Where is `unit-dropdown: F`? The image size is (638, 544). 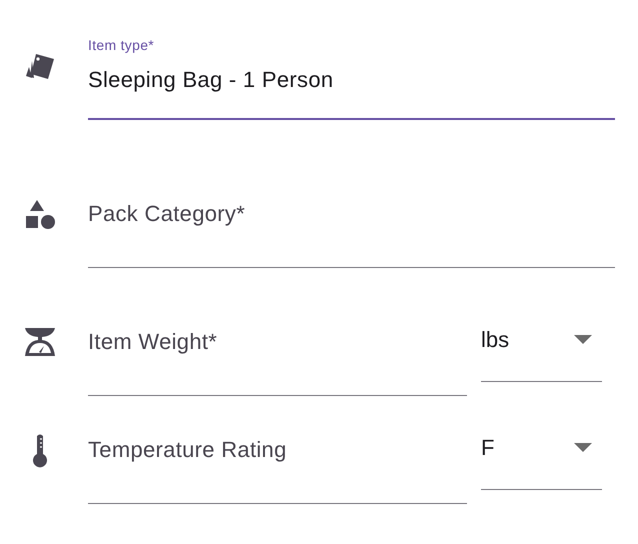
unit-dropdown: F is located at coordinates (541, 452).